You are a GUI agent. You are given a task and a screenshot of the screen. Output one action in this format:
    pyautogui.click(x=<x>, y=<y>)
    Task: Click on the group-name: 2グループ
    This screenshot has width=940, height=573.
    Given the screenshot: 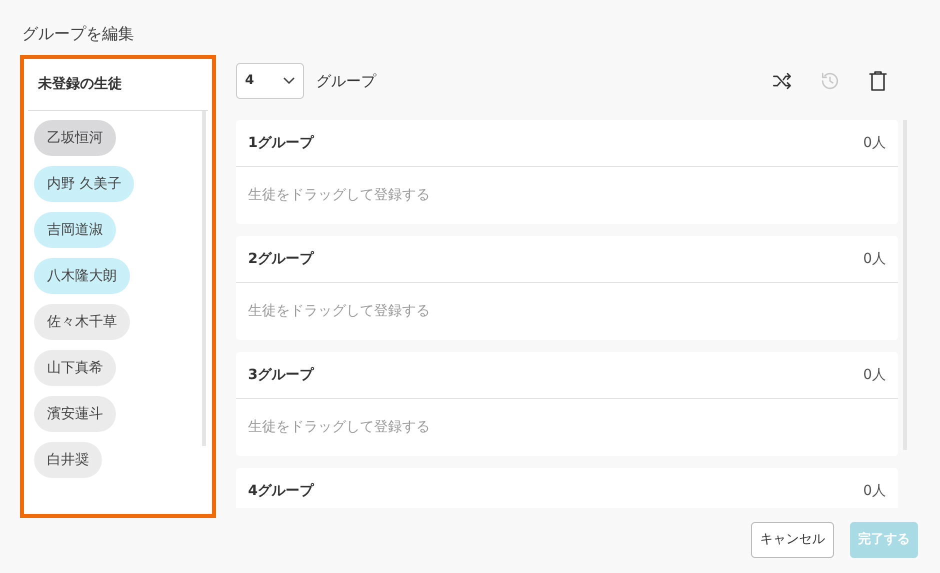 What is the action you would take?
    pyautogui.click(x=281, y=259)
    